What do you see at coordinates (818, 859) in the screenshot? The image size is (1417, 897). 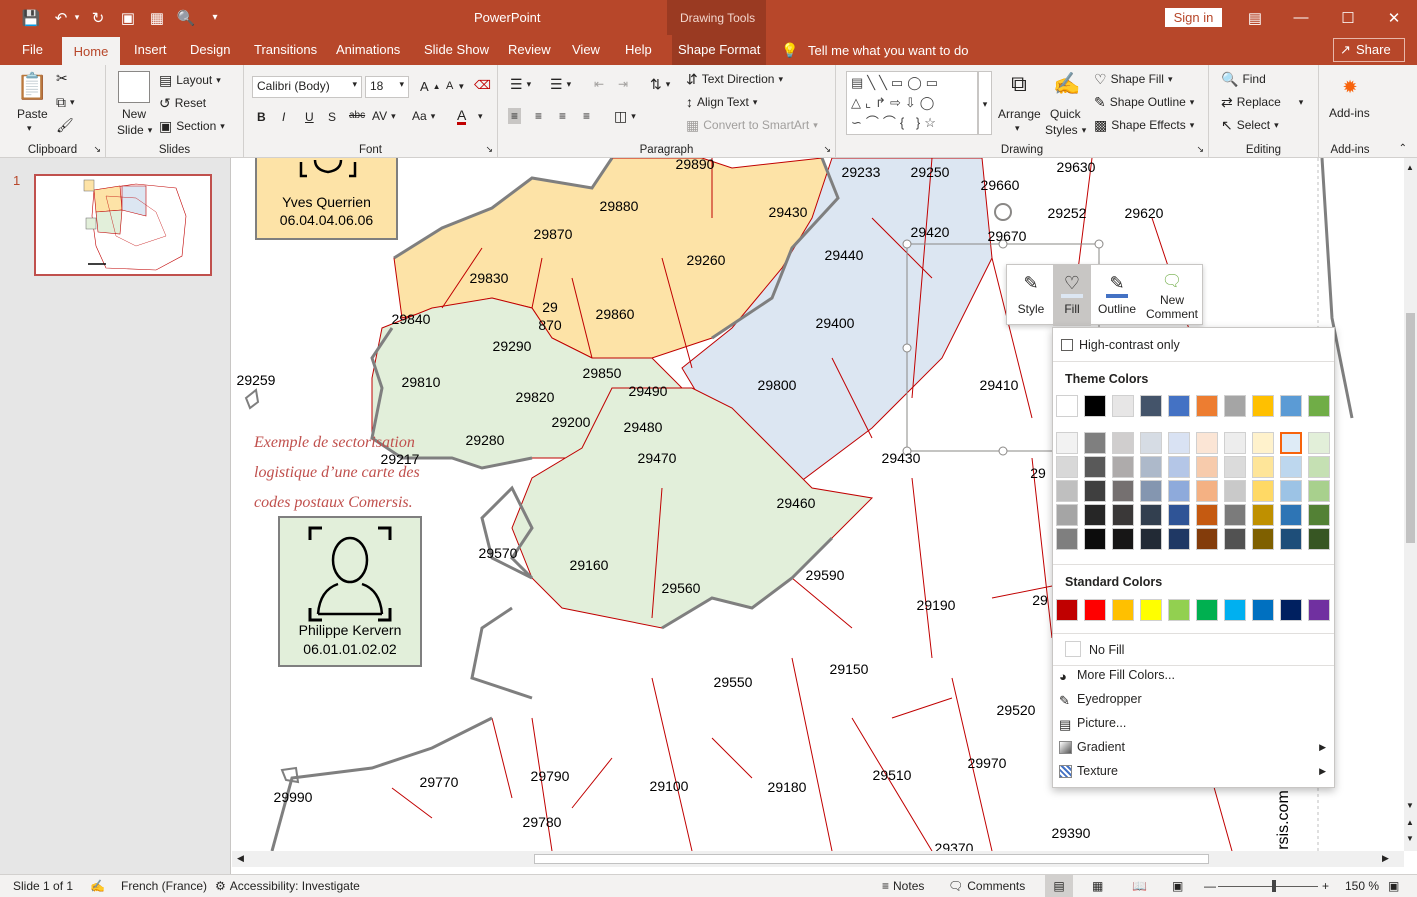 I see `horizontal-scrollbar: ◀ ▶` at bounding box center [818, 859].